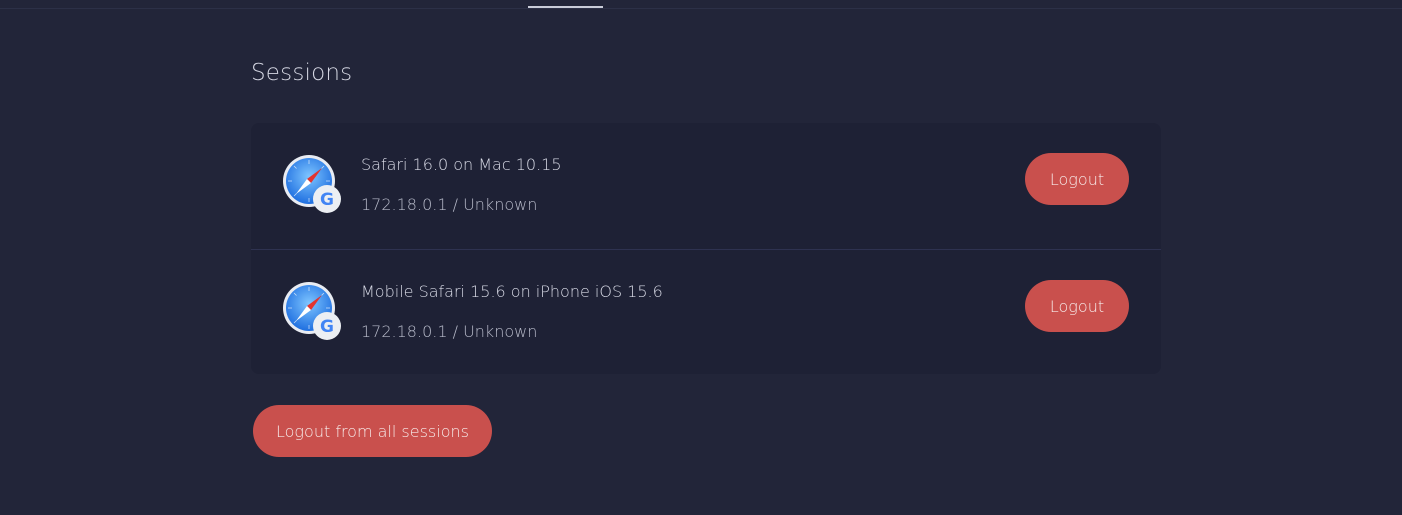  What do you see at coordinates (512, 291) in the screenshot?
I see `session-device-name: Mobile Safari 15.6 on iPhone iOS 15.6` at bounding box center [512, 291].